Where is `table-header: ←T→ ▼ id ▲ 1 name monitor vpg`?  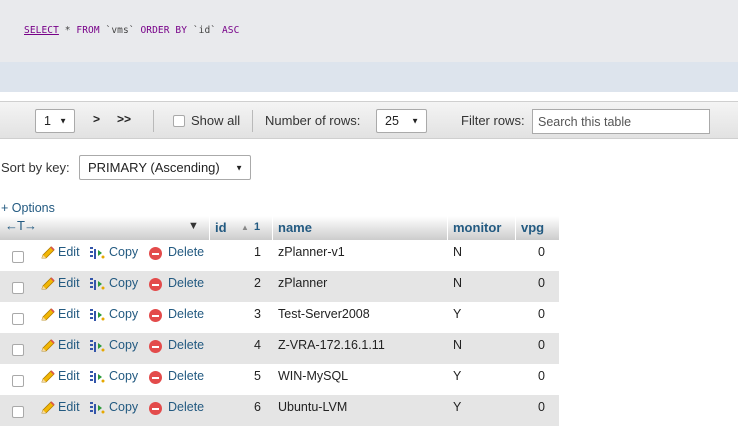 table-header: ←T→ ▼ id ▲ 1 name monitor vpg is located at coordinates (279, 228).